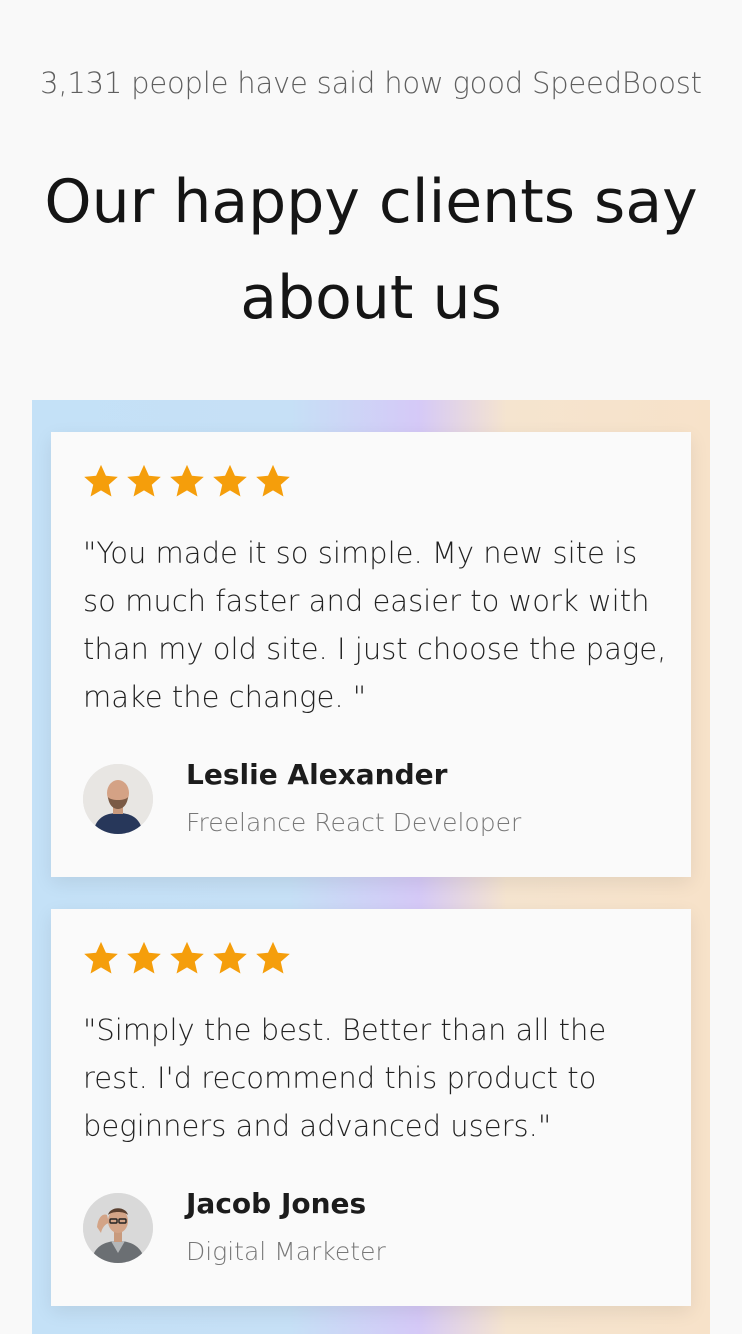  I want to click on reviewer-role: Freelance React Developer, so click(354, 822).